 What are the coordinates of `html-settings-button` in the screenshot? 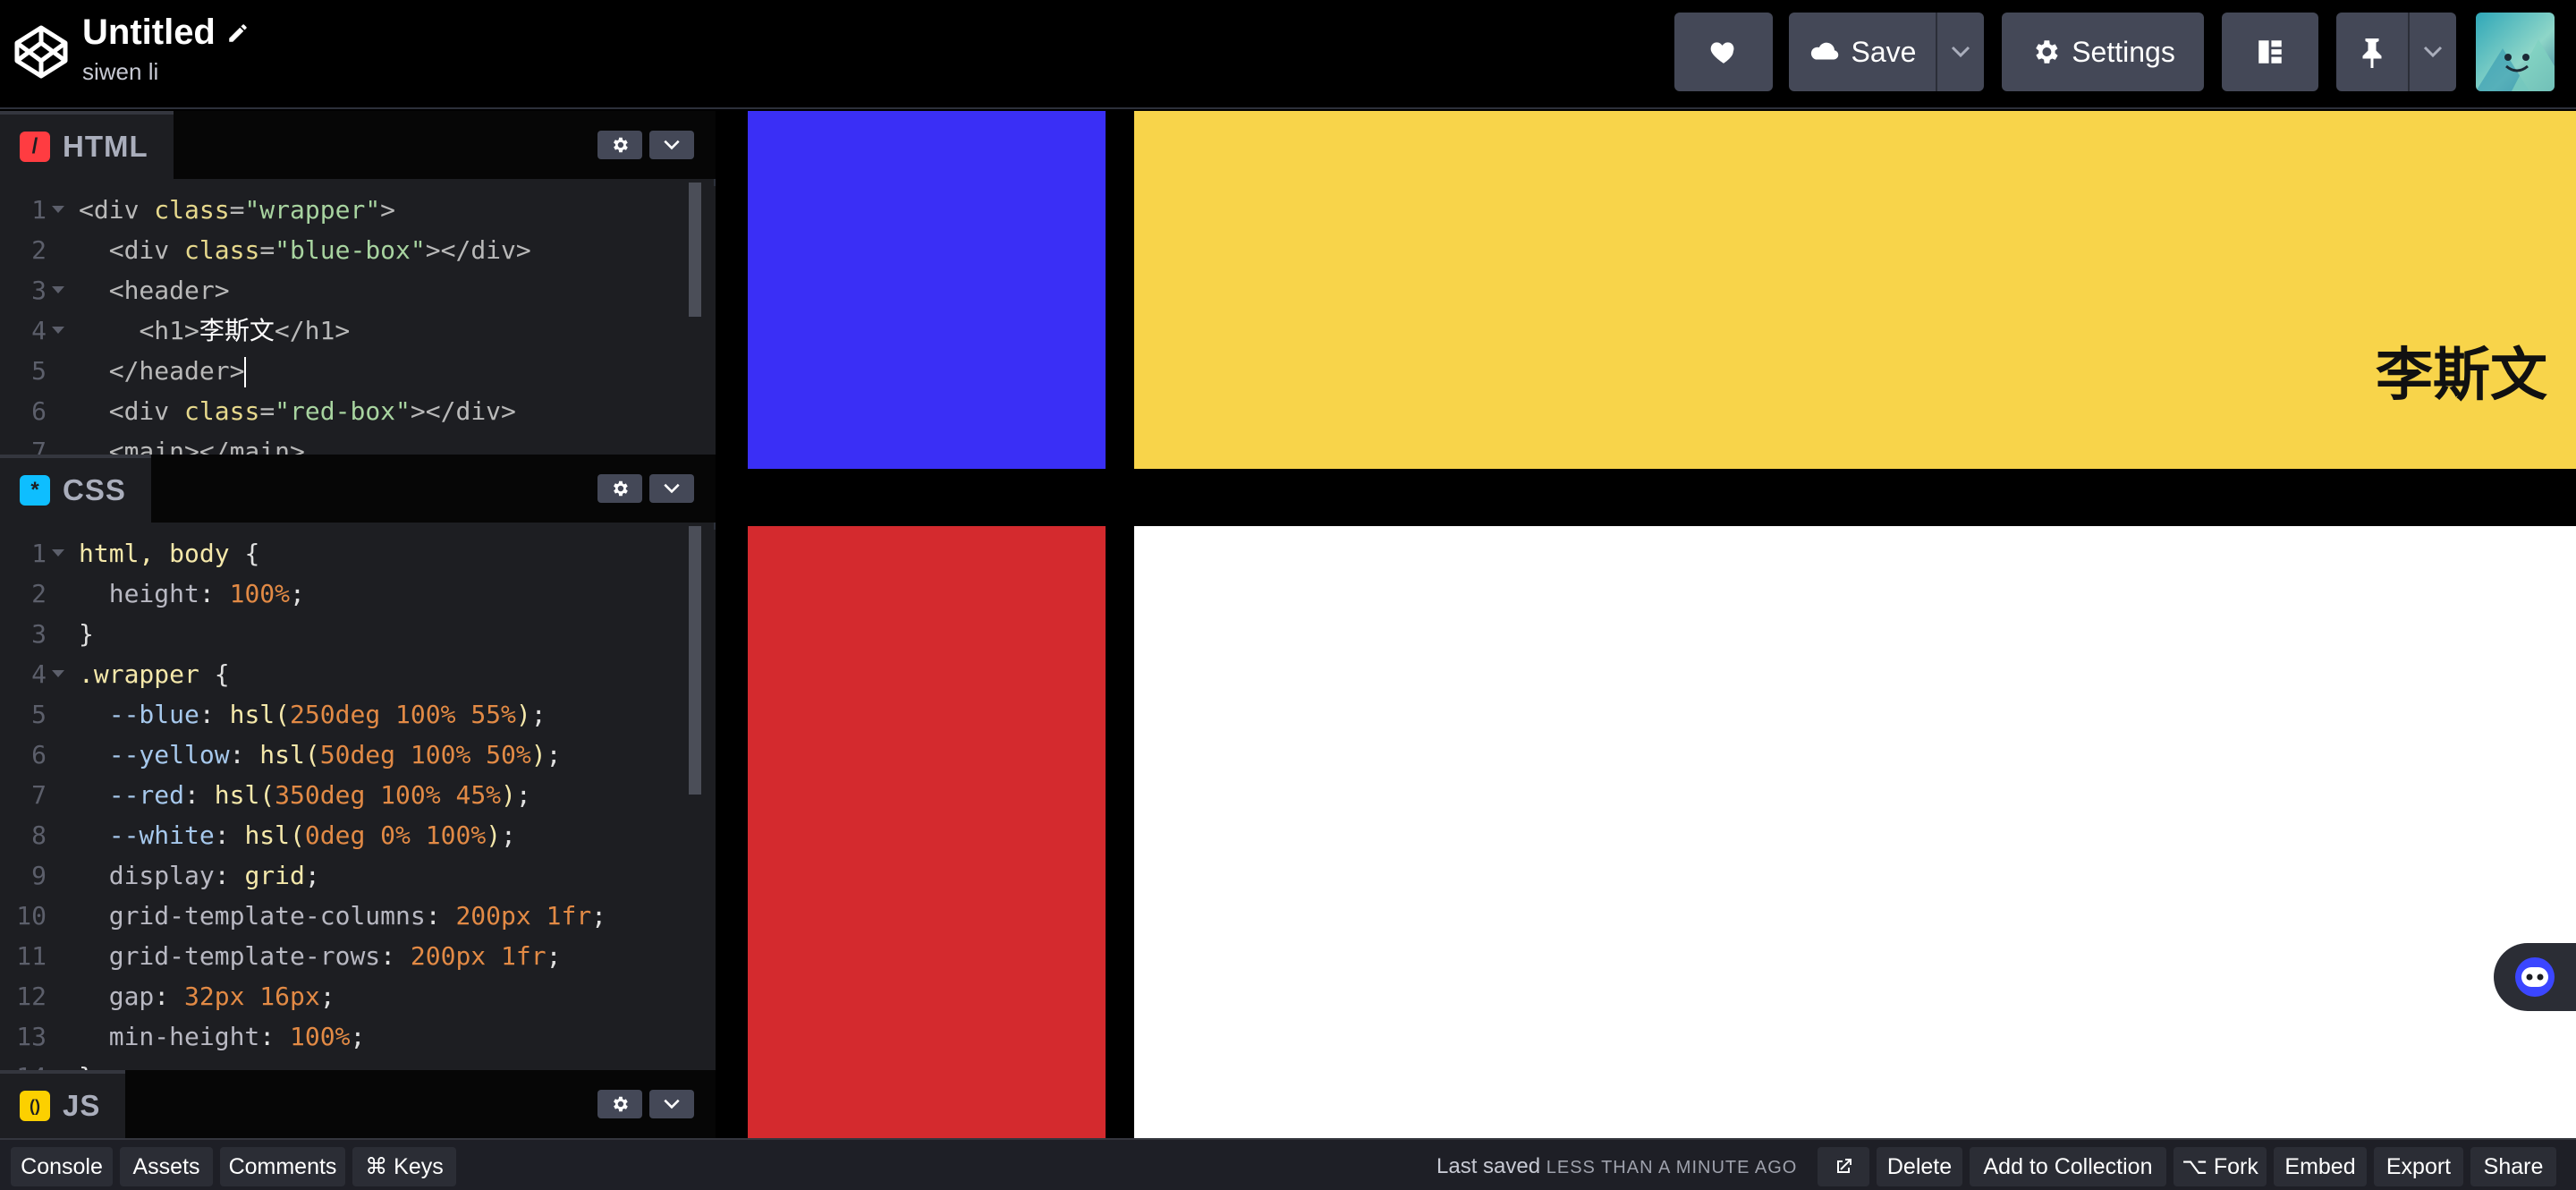 It's located at (619, 145).